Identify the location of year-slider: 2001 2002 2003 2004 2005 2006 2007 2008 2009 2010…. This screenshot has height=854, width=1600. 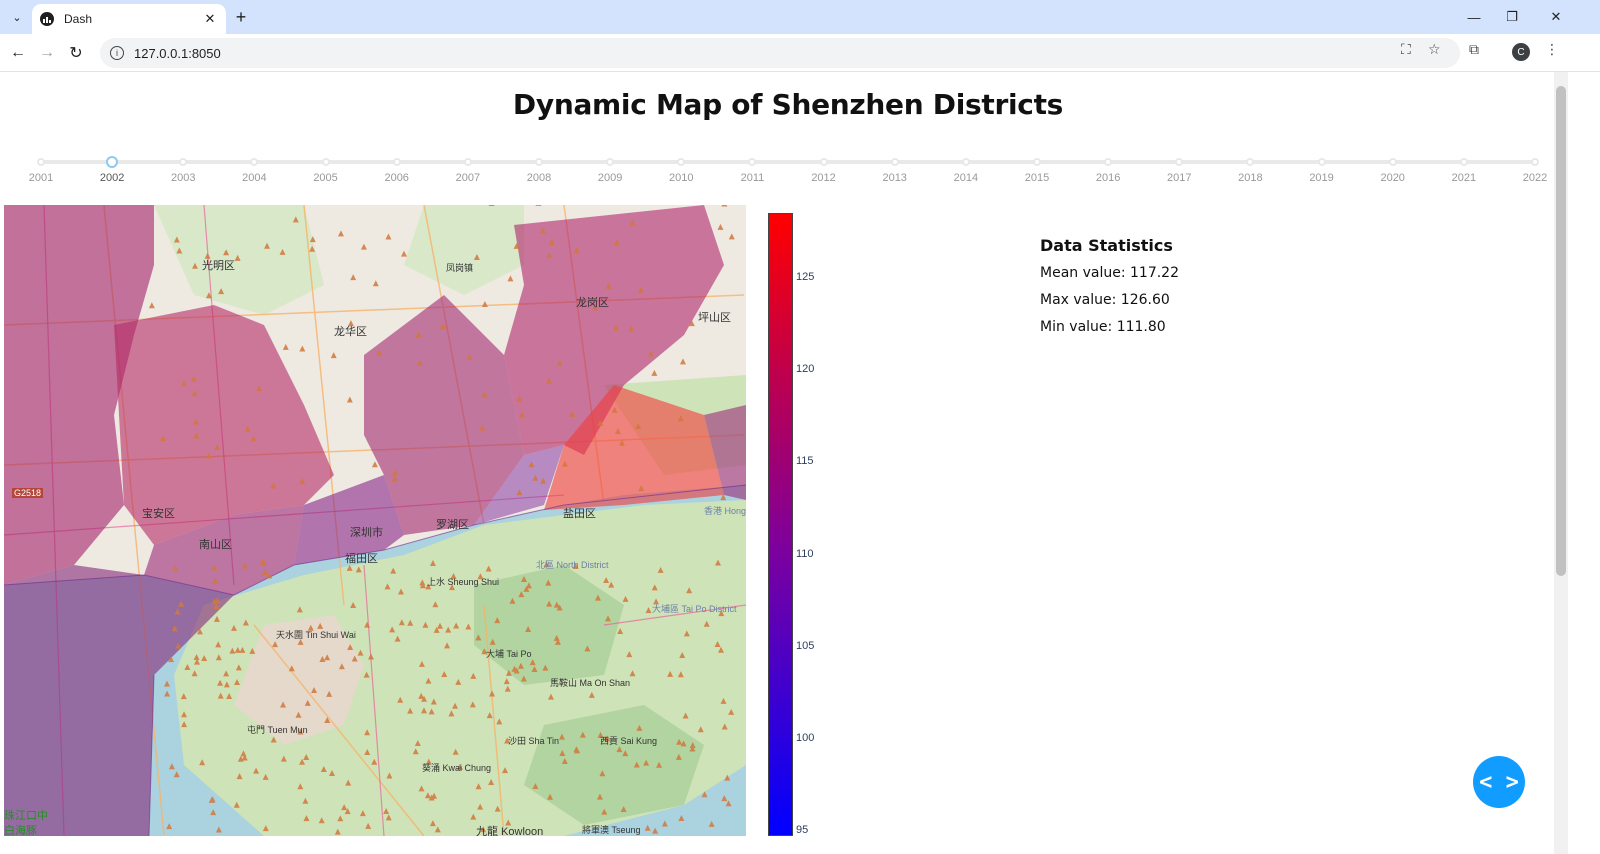
(788, 170).